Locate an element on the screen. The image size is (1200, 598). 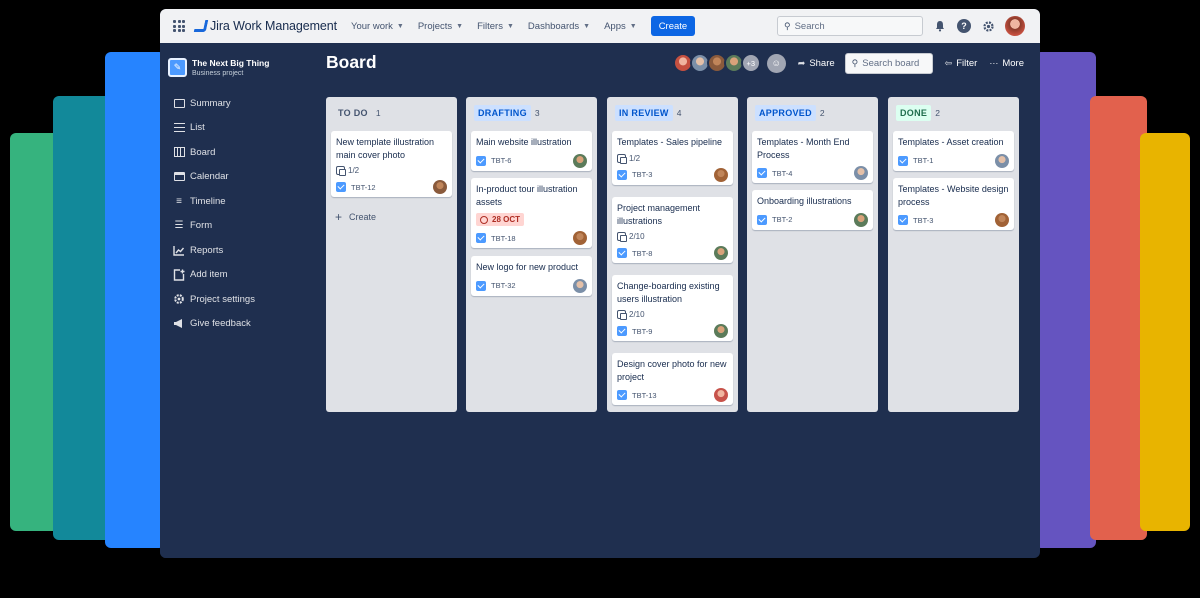
sidebar-item-summary: Summary is located at coordinates (234, 103).